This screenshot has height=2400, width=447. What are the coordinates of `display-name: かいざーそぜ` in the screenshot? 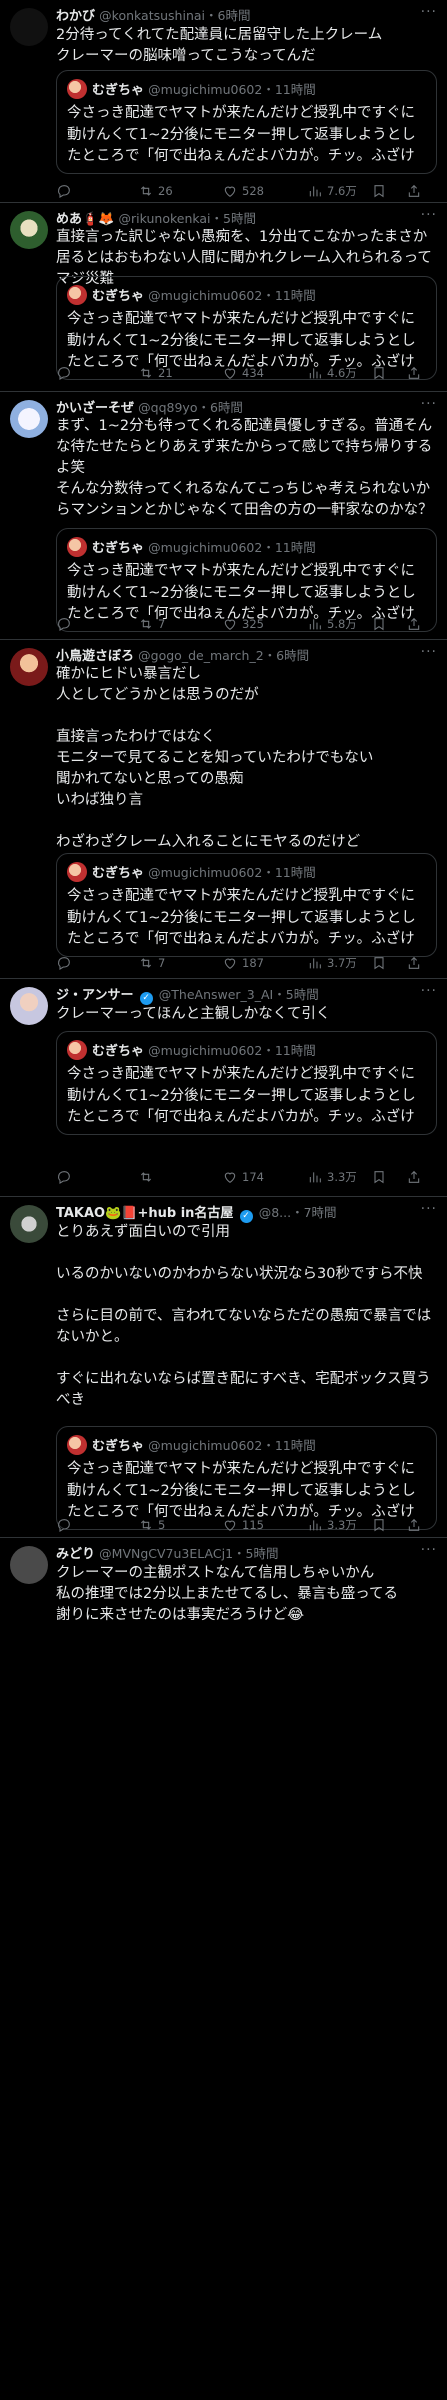 It's located at (95, 408).